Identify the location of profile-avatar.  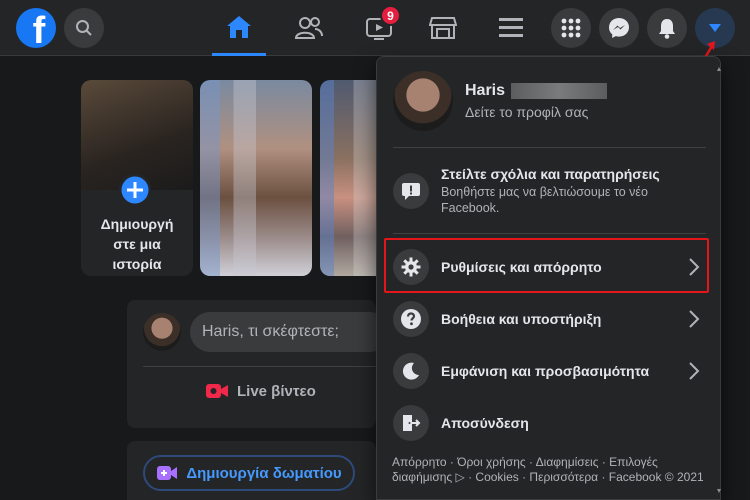
(423, 101).